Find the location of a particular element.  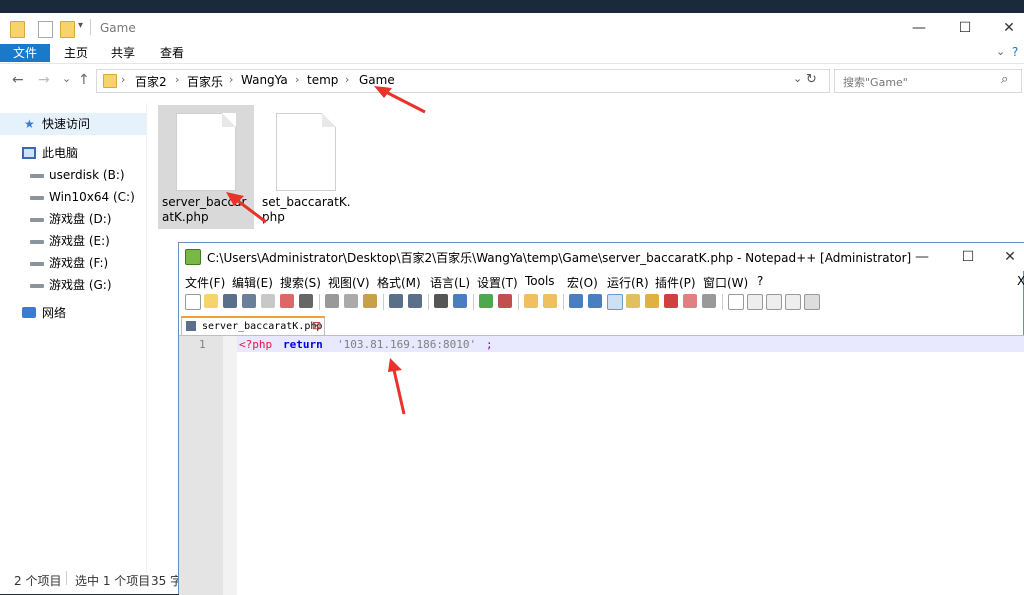

monitoring-icon is located at coordinates (709, 301).